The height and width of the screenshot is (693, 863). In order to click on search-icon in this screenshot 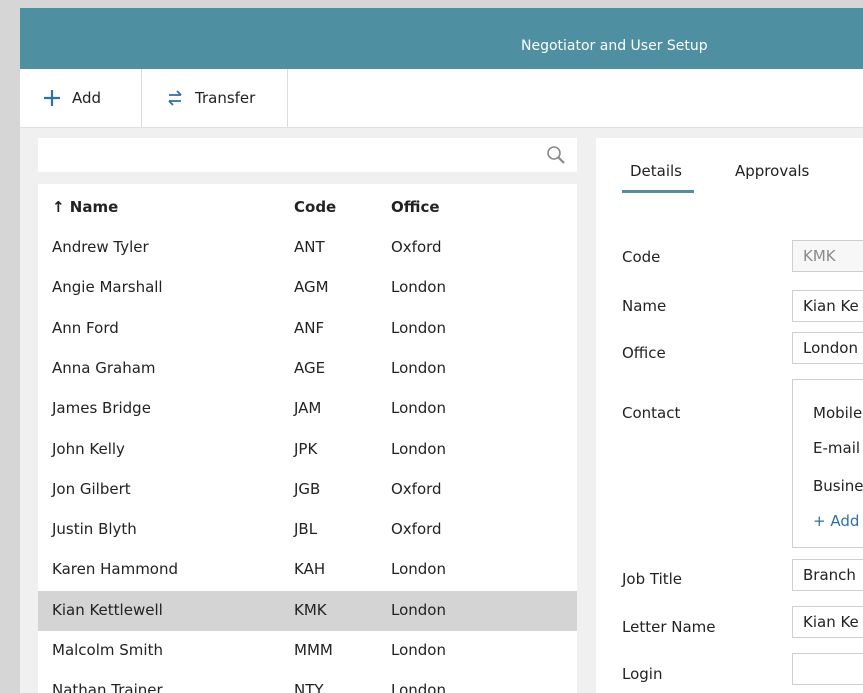, I will do `click(556, 155)`.